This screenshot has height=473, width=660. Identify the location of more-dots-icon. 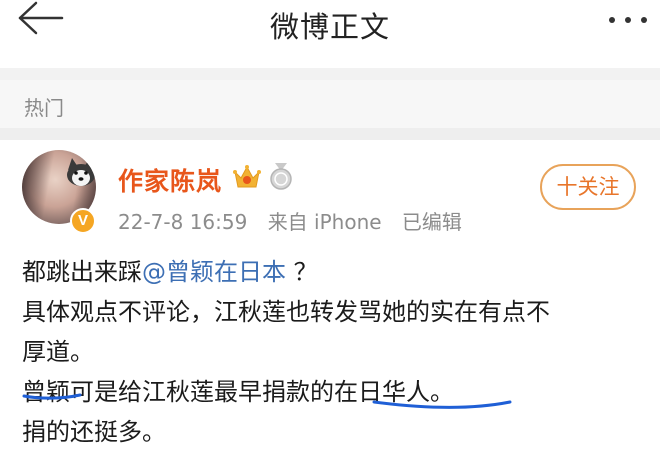
(628, 20).